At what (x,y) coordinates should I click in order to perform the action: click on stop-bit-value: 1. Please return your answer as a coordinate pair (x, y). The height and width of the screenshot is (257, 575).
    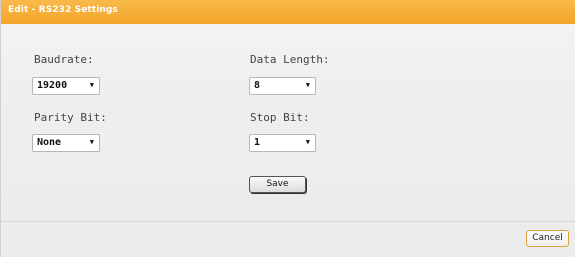
    Looking at the image, I should click on (257, 142).